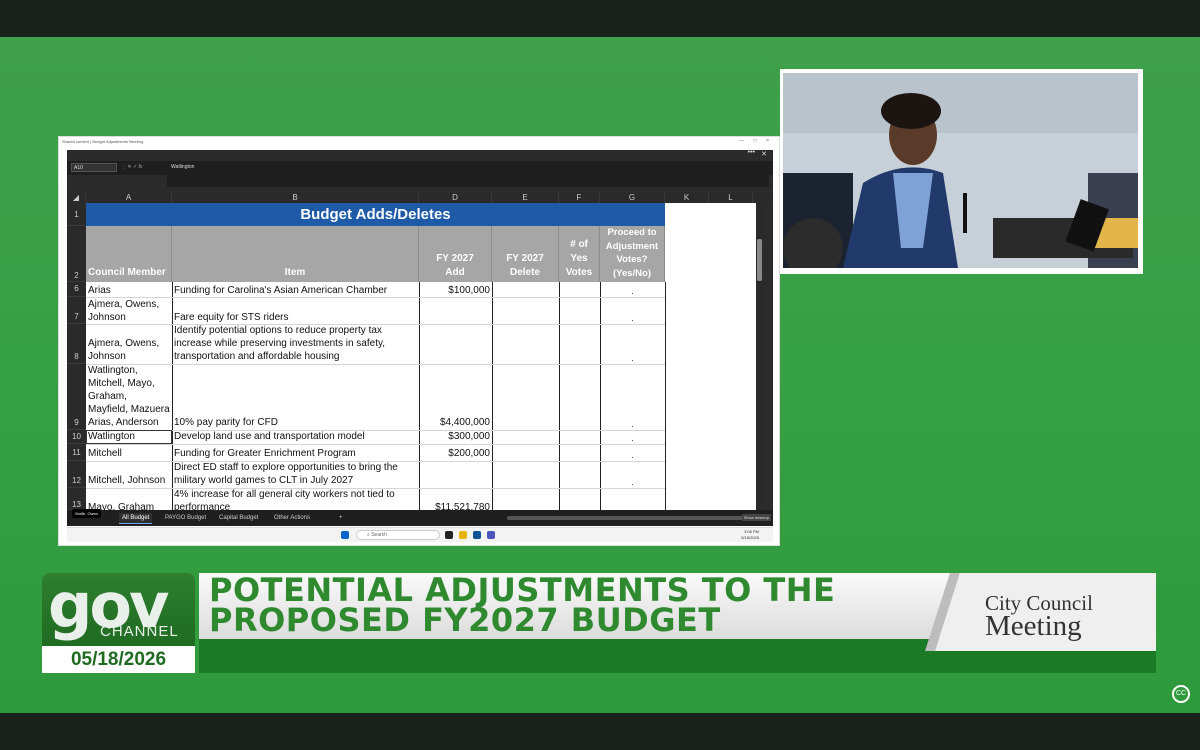  I want to click on camera-feed, so click(961, 171).